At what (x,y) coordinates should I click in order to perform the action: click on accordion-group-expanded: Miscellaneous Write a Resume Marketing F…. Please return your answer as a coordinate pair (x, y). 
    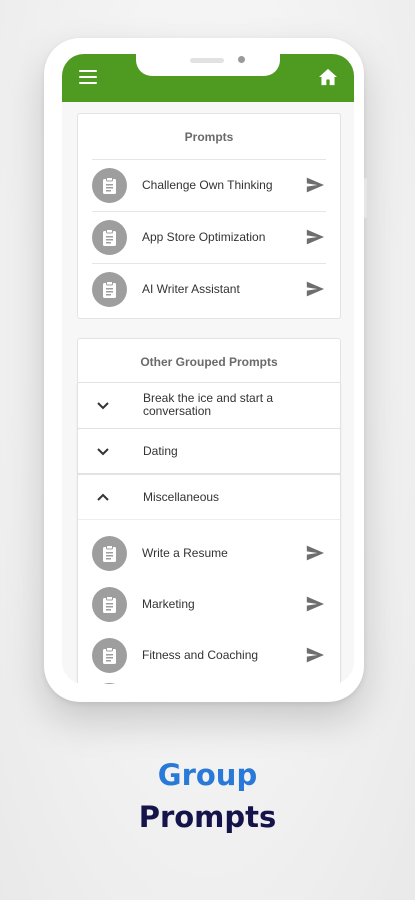
    Looking at the image, I should click on (209, 579).